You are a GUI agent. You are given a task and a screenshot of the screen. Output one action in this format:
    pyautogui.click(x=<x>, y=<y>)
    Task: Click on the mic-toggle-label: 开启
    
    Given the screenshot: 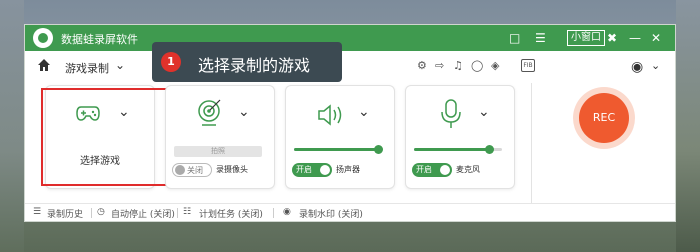 What is the action you would take?
    pyautogui.click(x=424, y=169)
    